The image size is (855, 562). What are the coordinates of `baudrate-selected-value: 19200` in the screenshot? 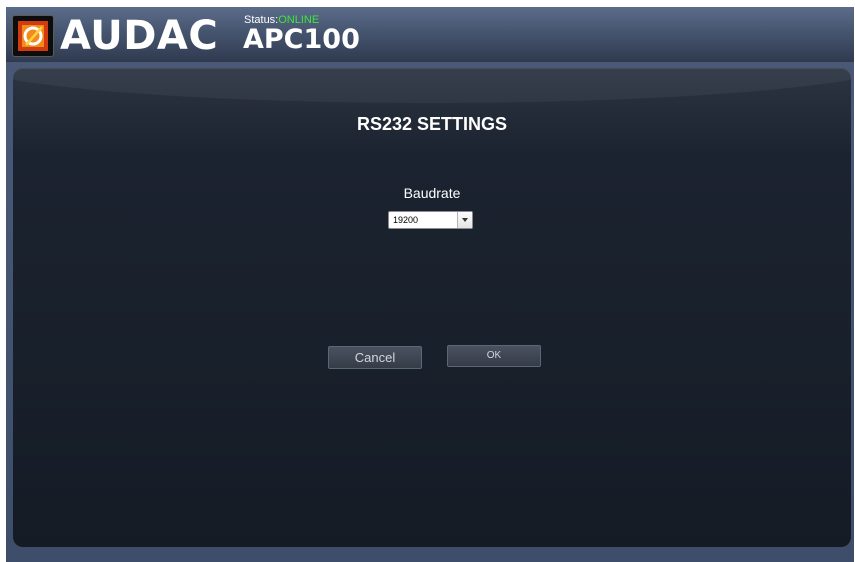 It's located at (406, 220).